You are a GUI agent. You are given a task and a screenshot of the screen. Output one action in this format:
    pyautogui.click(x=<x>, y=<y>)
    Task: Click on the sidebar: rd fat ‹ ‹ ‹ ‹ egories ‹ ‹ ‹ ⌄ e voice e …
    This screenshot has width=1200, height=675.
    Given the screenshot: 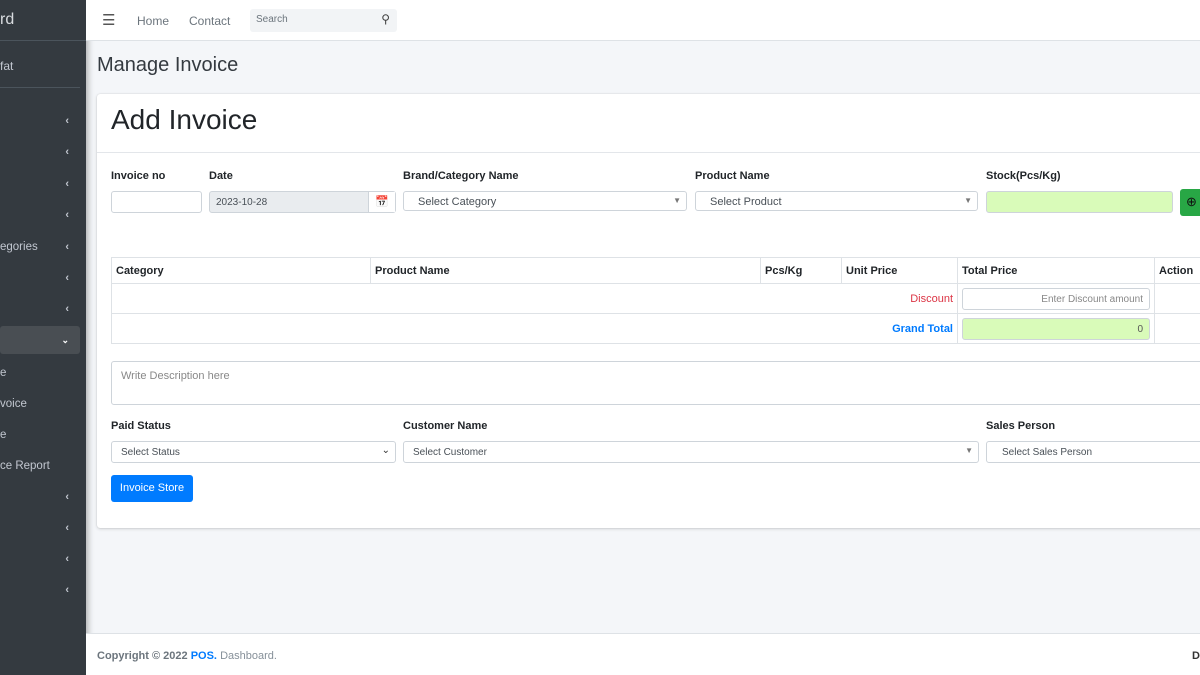 What is the action you would take?
    pyautogui.click(x=43, y=337)
    